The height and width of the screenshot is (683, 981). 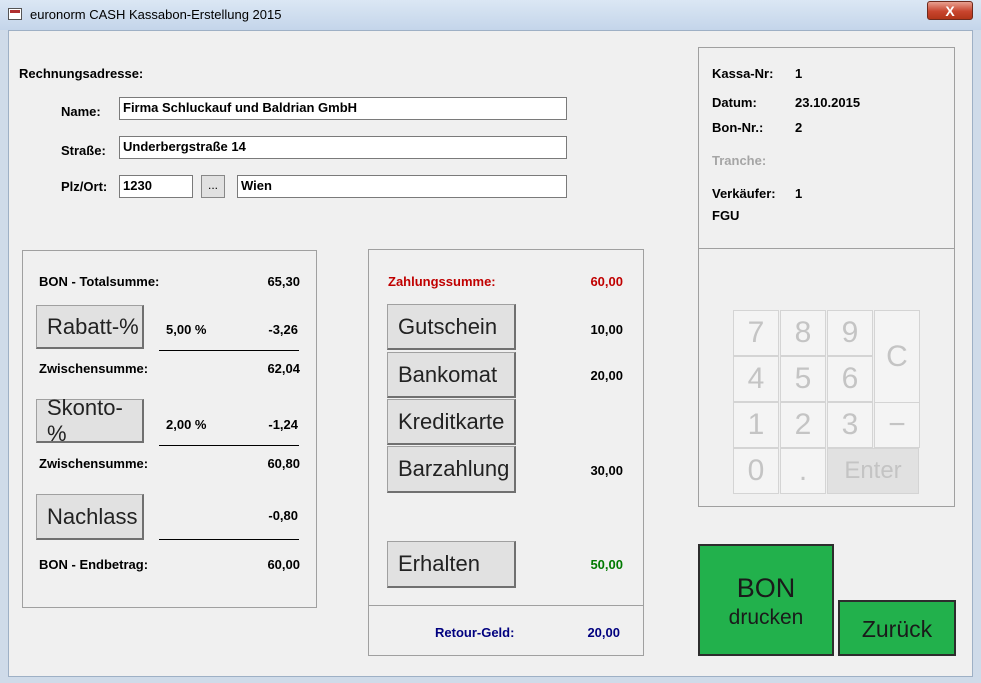 What do you see at coordinates (799, 193) in the screenshot?
I see `verkaeufer-value: 1` at bounding box center [799, 193].